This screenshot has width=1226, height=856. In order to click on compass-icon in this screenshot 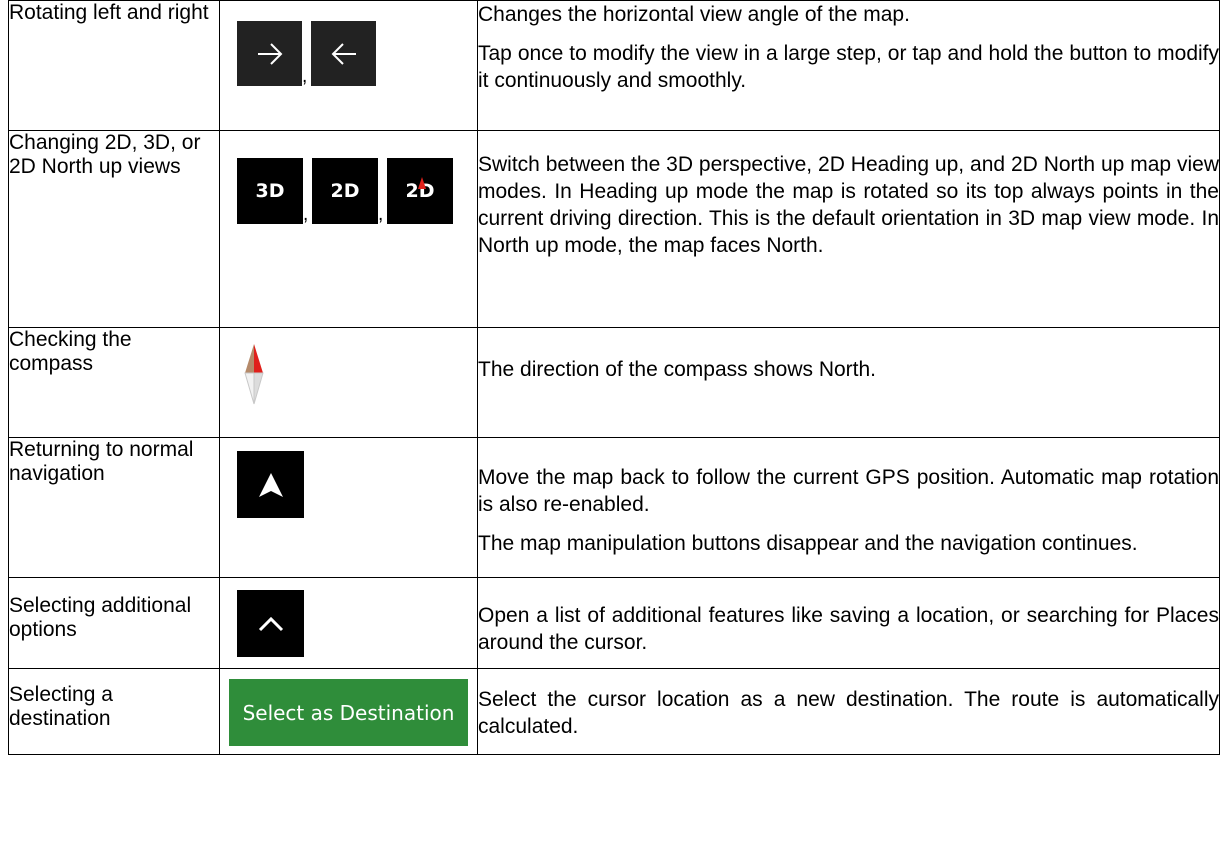, I will do `click(254, 374)`.